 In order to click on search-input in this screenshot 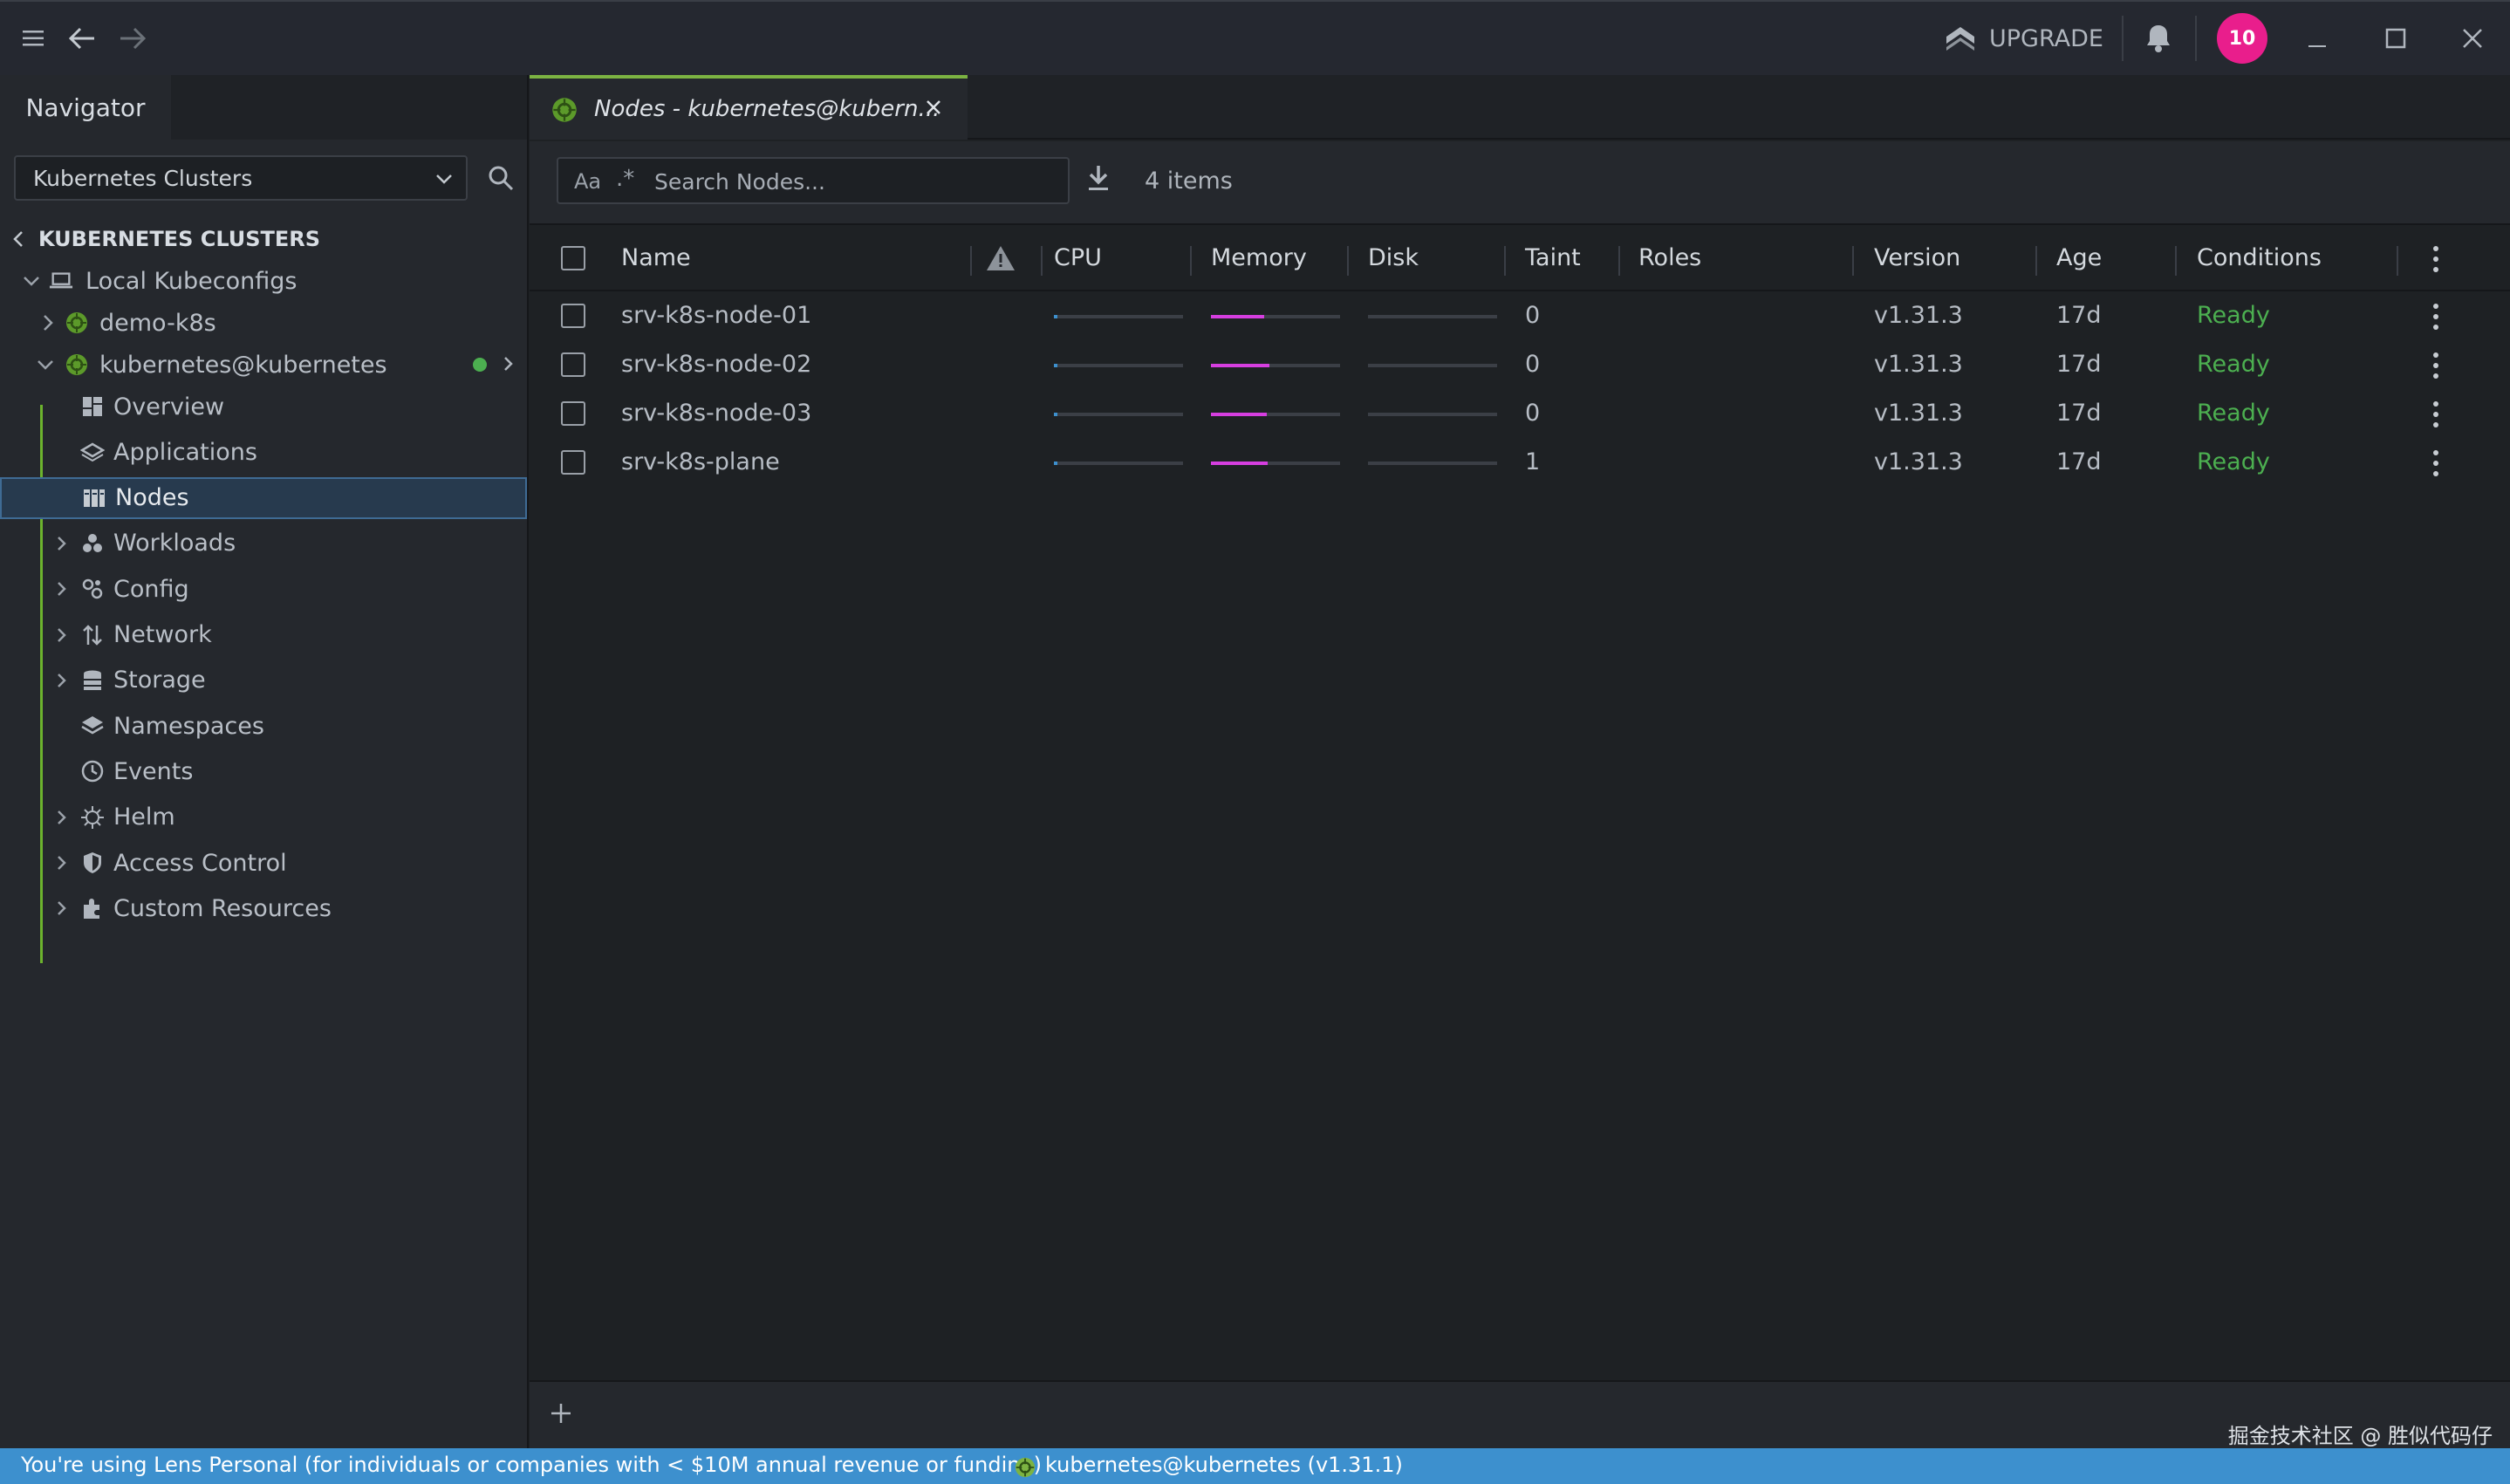, I will do `click(855, 181)`.